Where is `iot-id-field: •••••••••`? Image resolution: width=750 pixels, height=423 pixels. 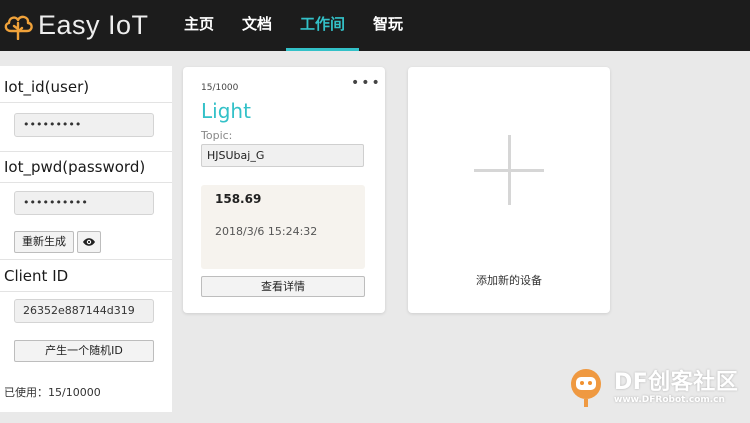 iot-id-field: ••••••••• is located at coordinates (84, 125).